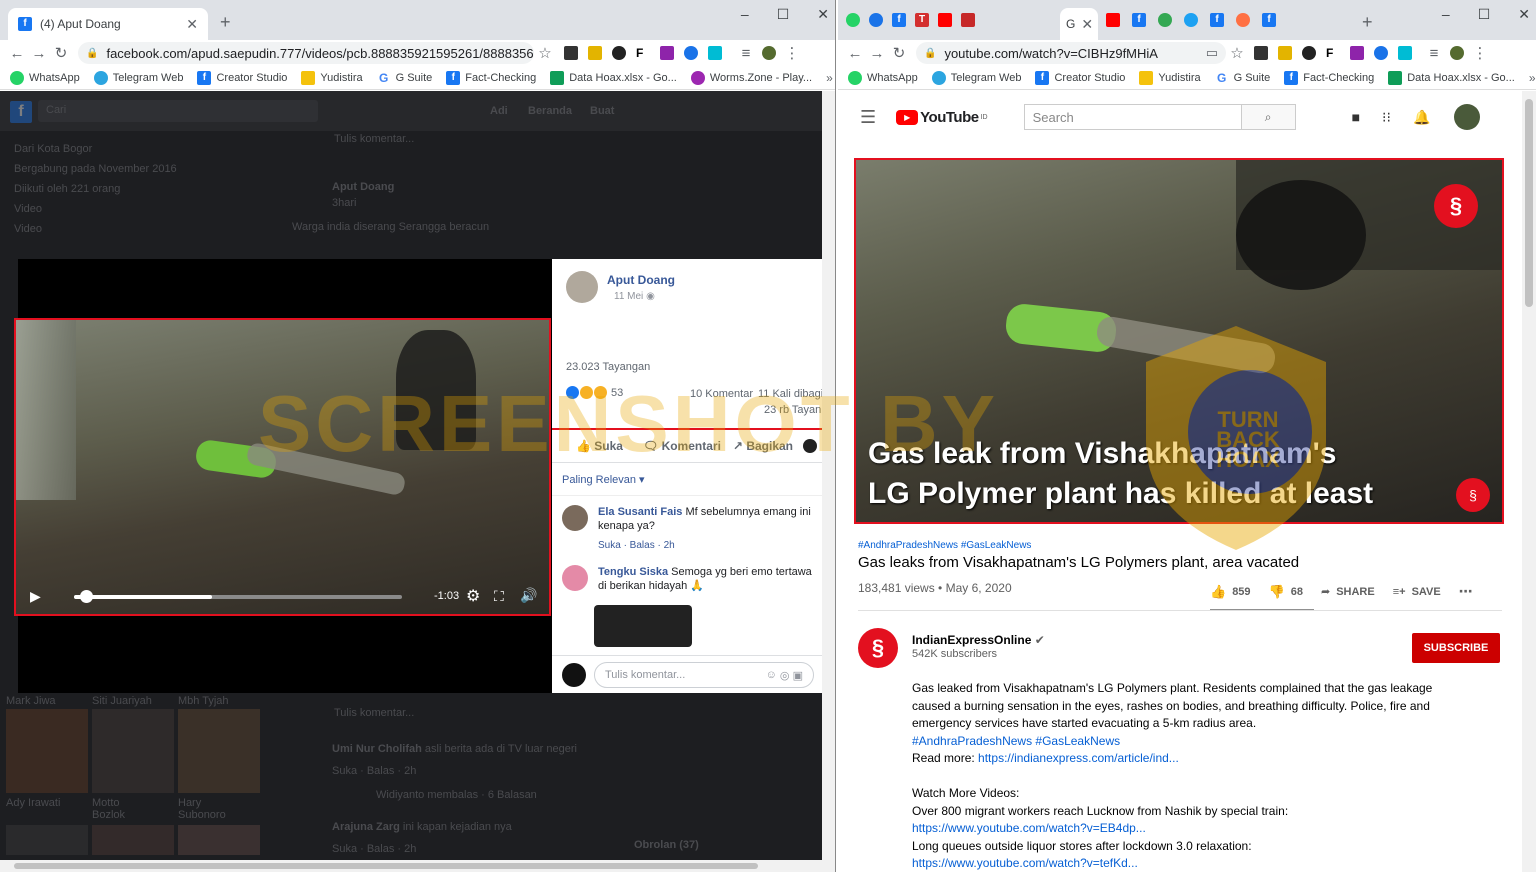 The image size is (1536, 872). Describe the element at coordinates (942, 117) in the screenshot. I see `youtube-logo: ▶ YouTube ID` at that location.